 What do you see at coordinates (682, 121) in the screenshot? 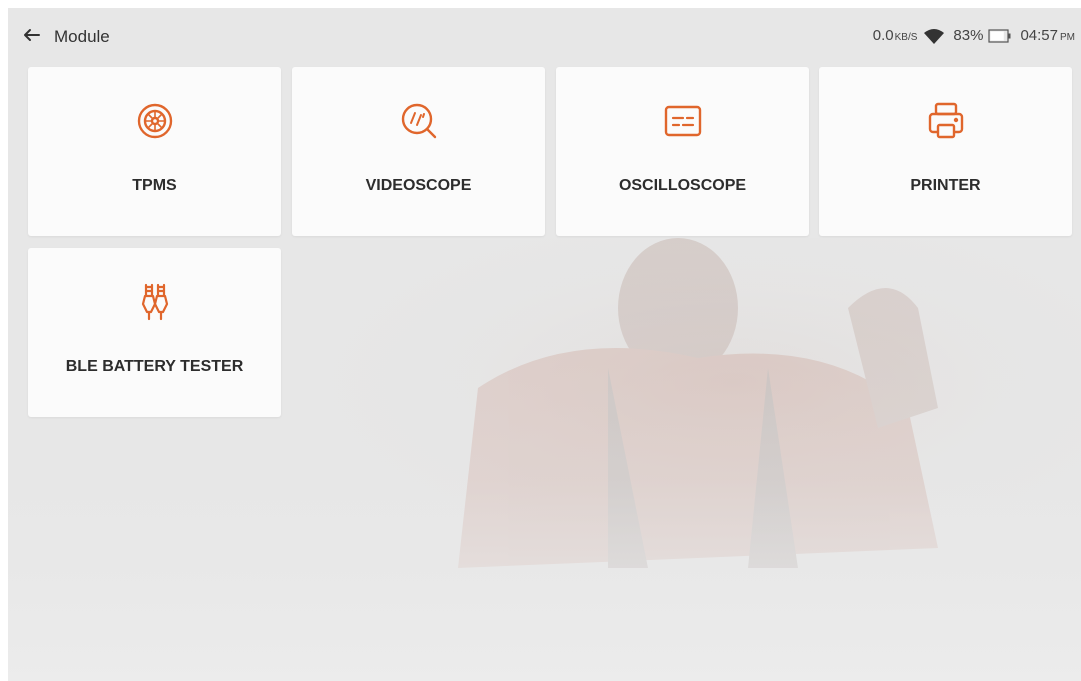
I see `oscilloscope-icon` at bounding box center [682, 121].